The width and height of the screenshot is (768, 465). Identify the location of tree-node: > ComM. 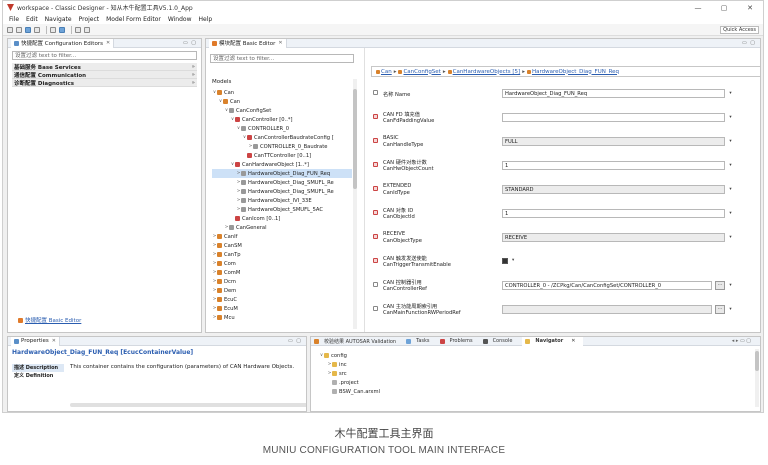
(282, 272).